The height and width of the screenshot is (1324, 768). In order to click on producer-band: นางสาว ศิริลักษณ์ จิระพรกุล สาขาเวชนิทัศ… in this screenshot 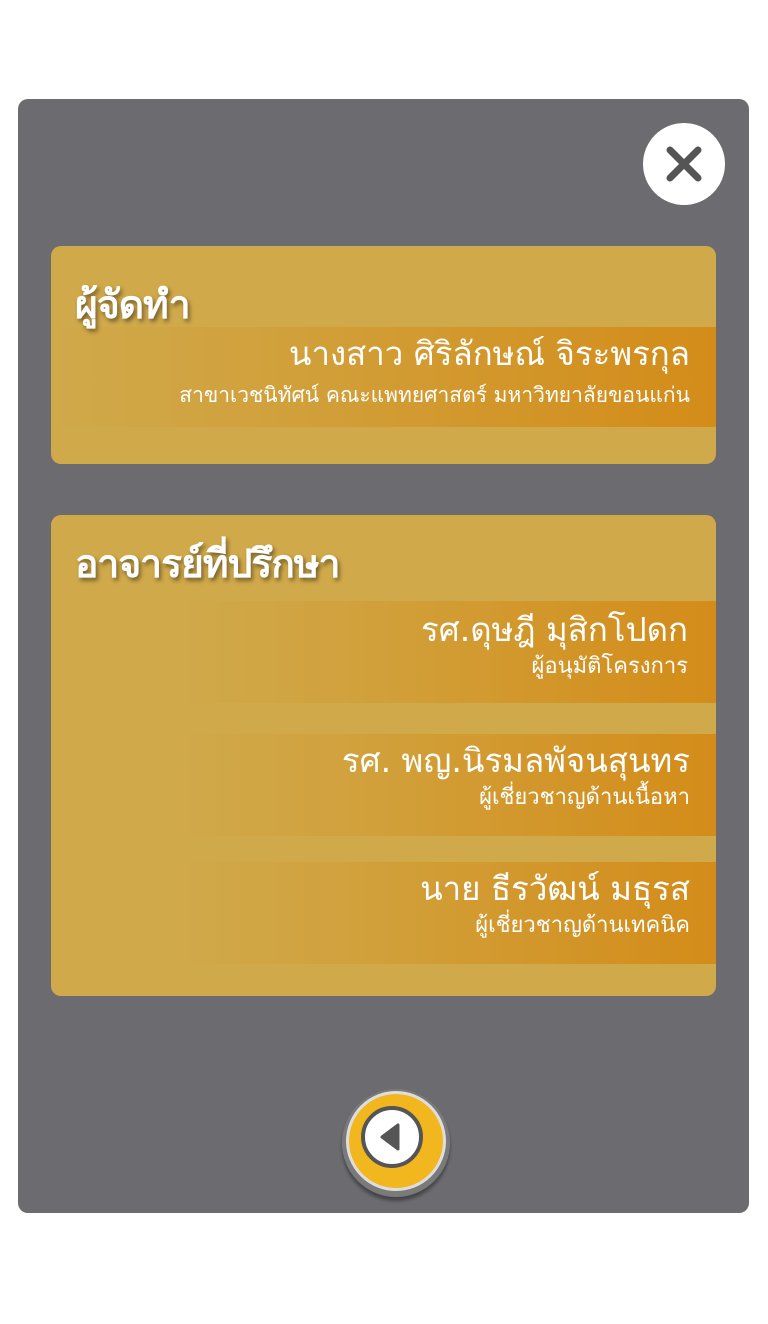, I will do `click(383, 377)`.